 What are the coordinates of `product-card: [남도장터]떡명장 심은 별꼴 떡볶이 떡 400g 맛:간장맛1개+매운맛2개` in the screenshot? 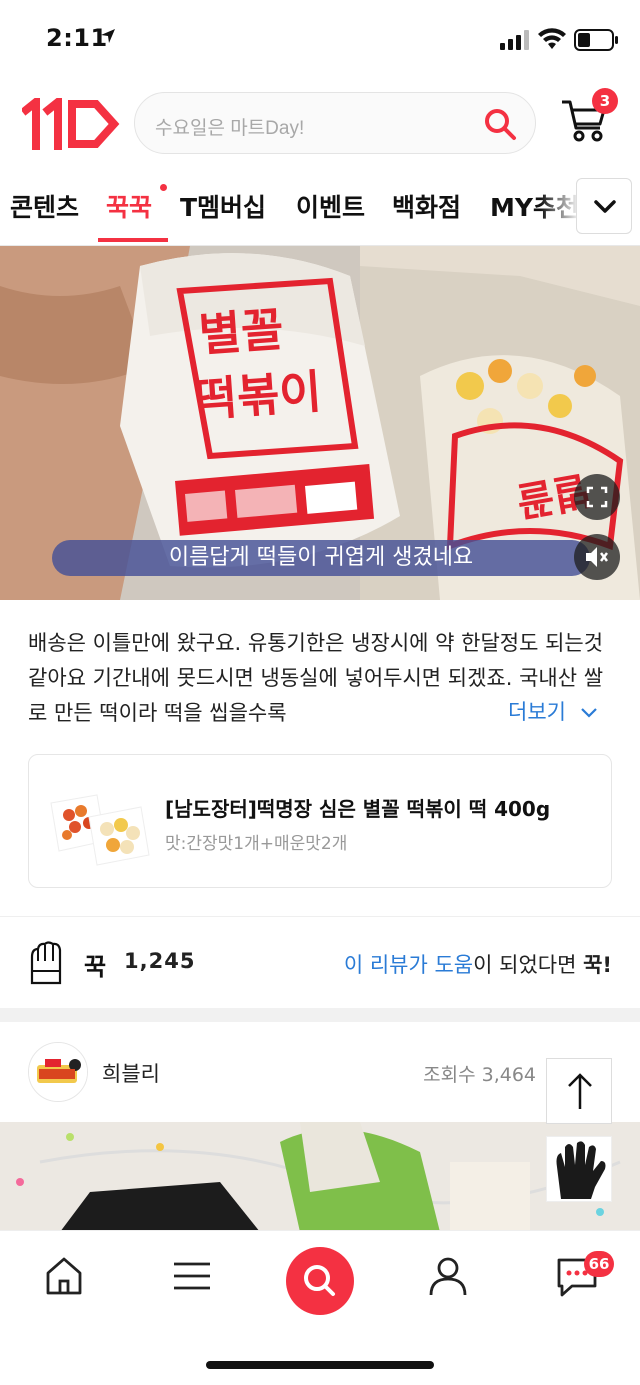 It's located at (320, 821).